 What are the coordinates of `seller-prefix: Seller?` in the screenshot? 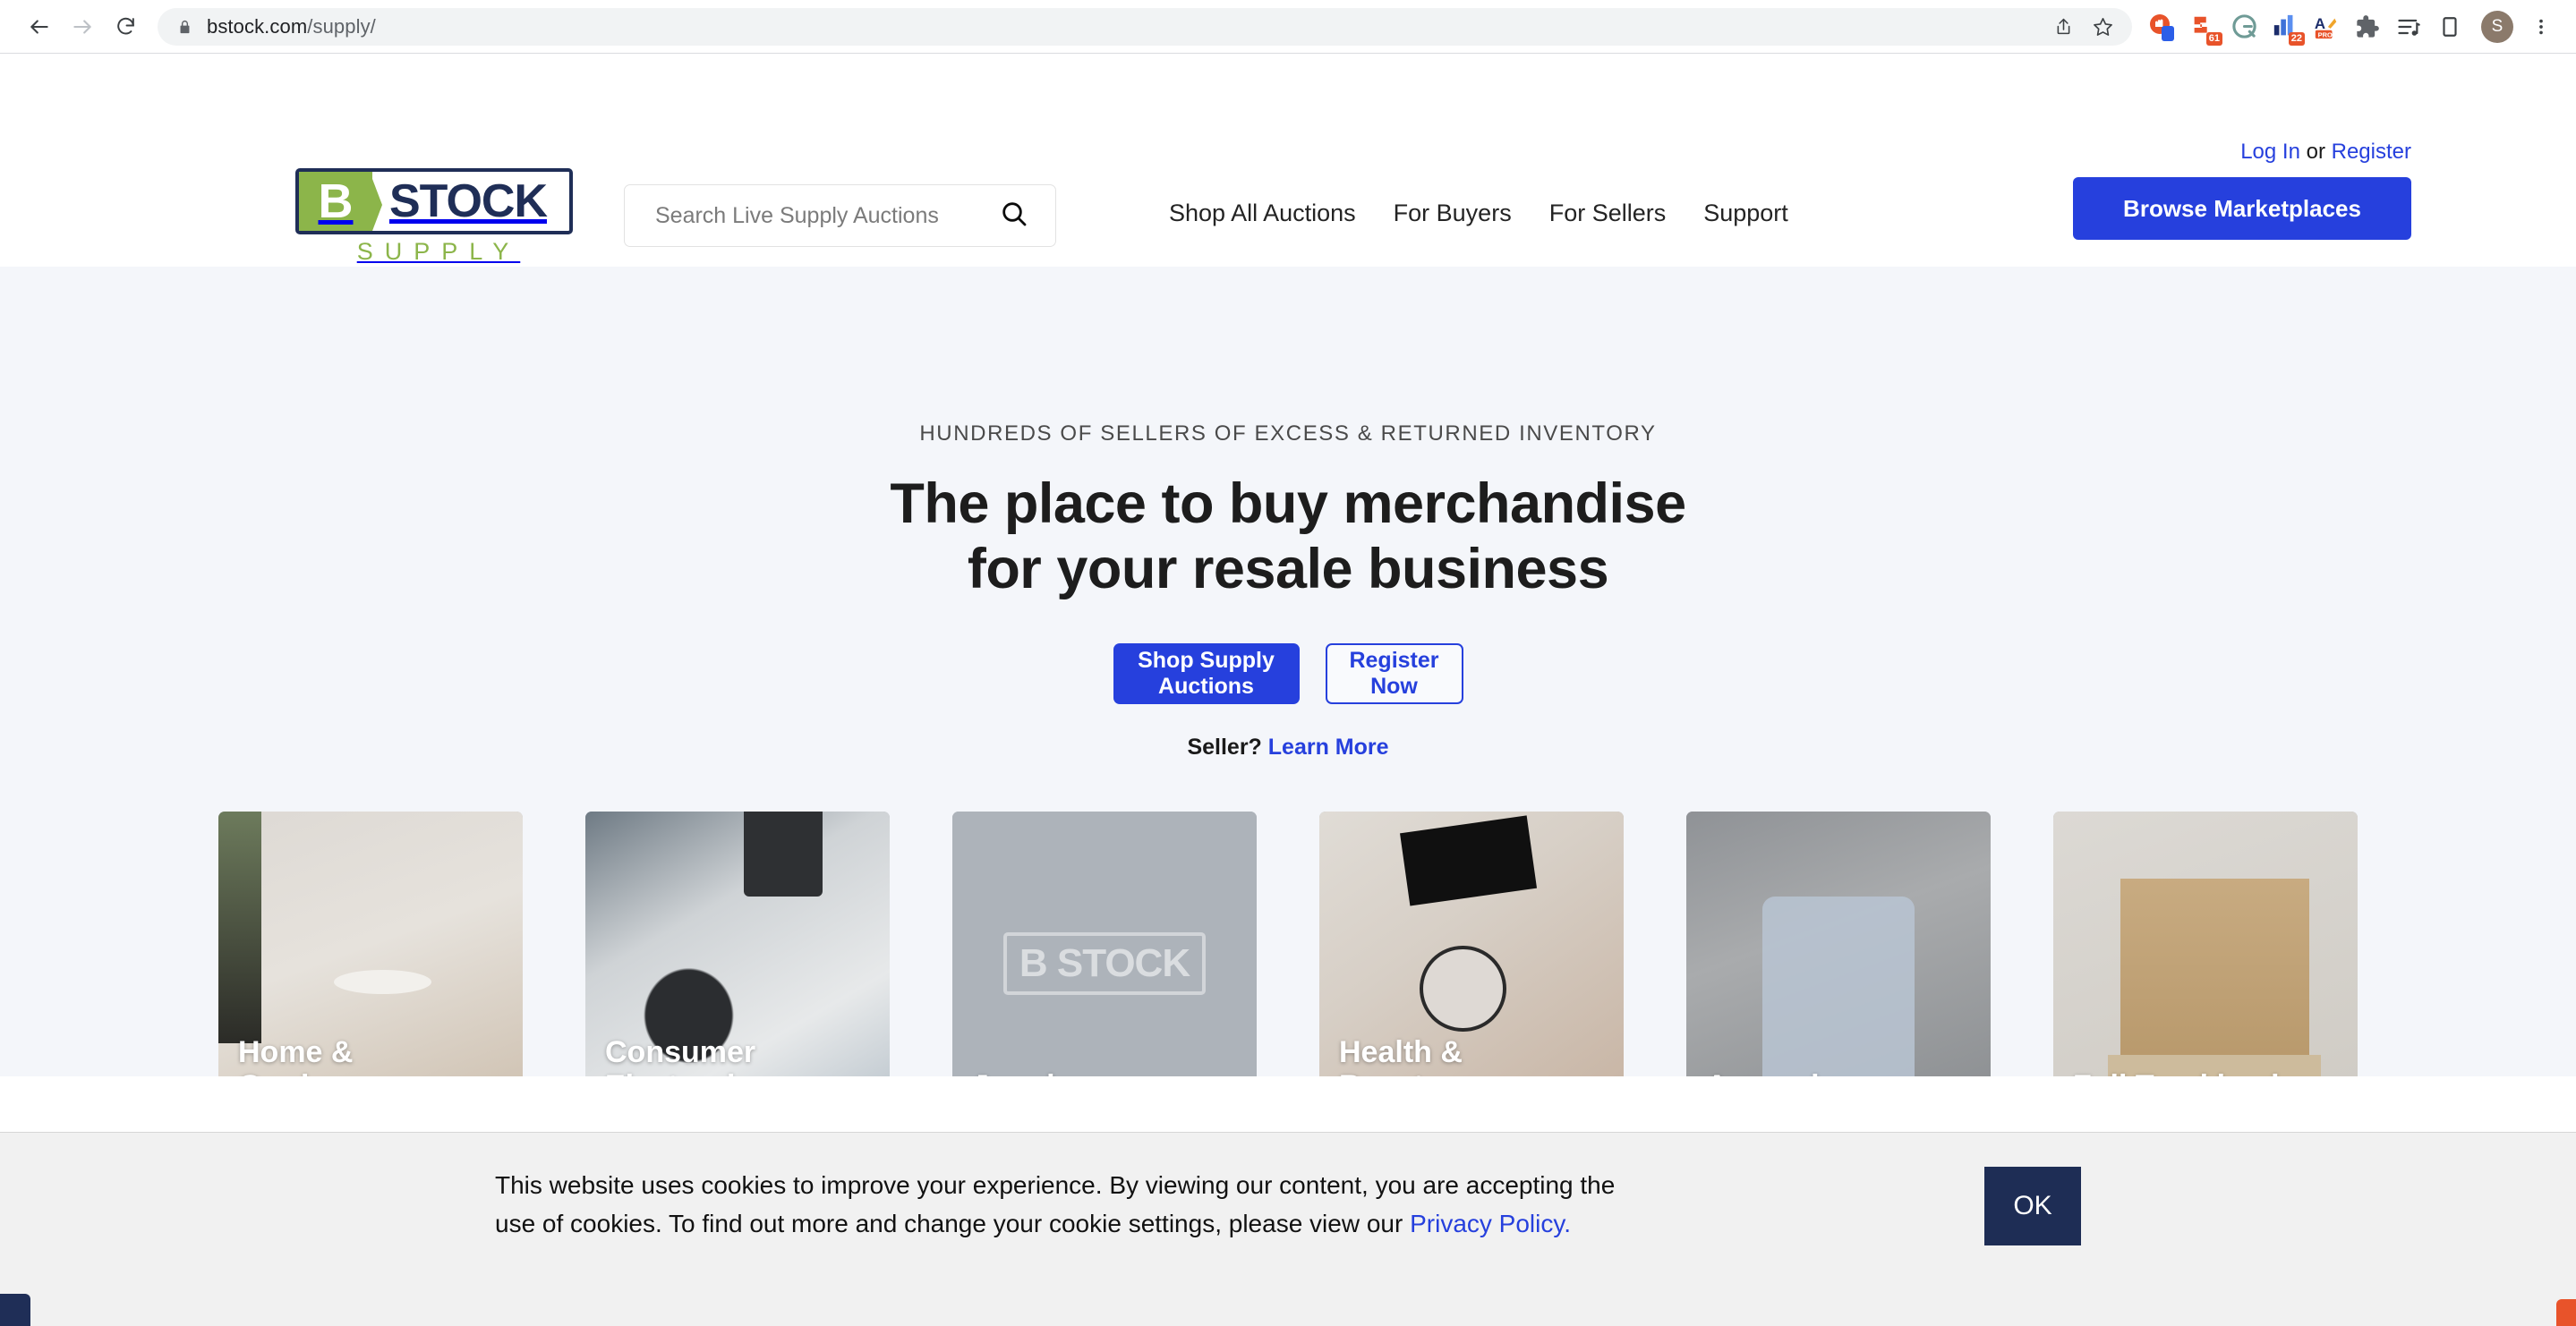 It's located at (1227, 748).